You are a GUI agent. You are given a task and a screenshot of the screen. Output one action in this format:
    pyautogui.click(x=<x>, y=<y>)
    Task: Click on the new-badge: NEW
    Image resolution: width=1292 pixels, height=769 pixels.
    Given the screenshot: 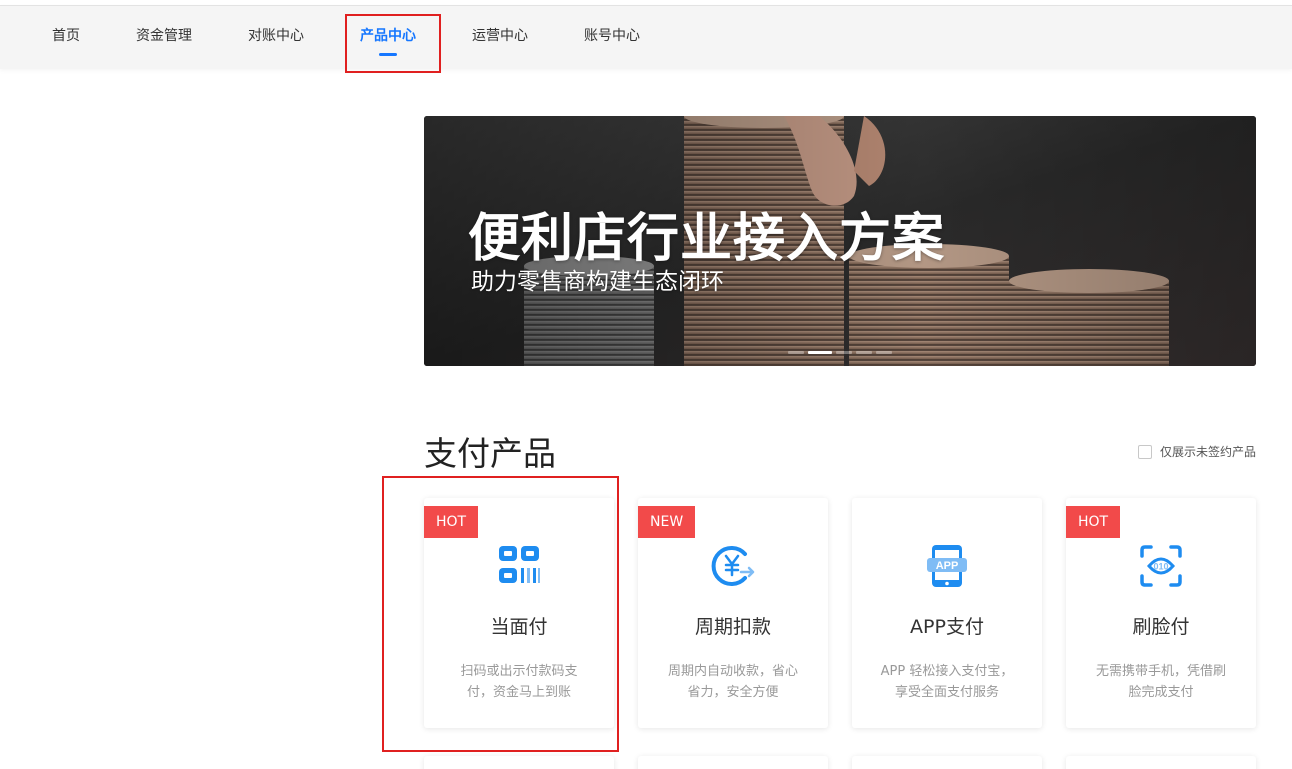 What is the action you would take?
    pyautogui.click(x=667, y=522)
    